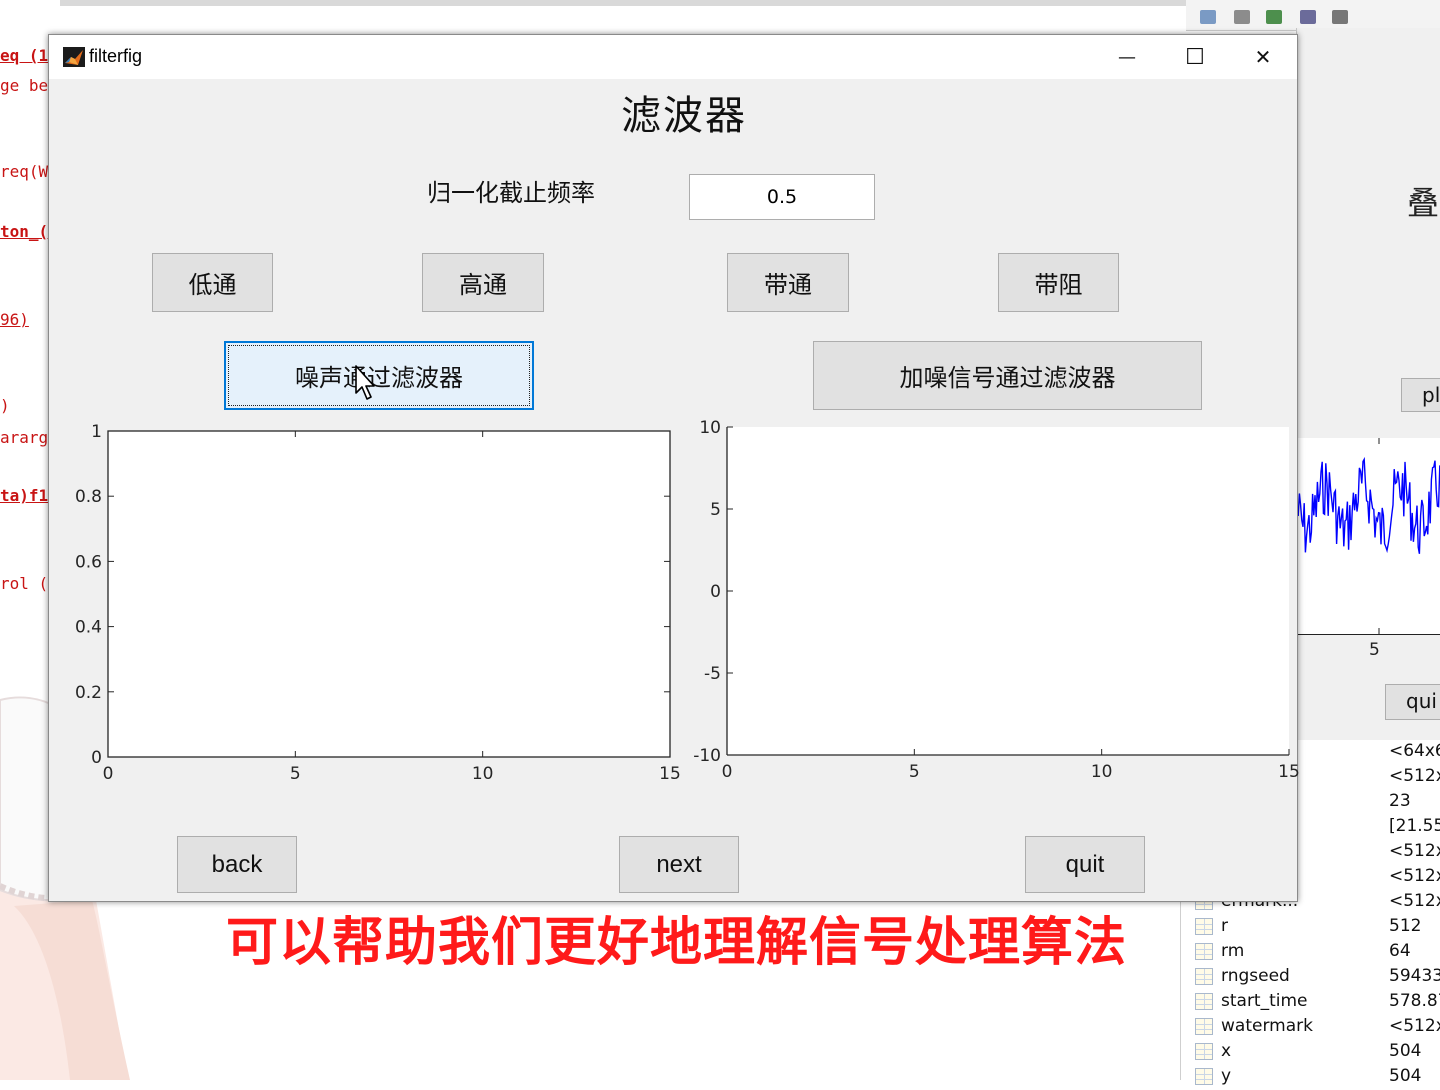 This screenshot has width=1440, height=1090. What do you see at coordinates (14, 319) in the screenshot?
I see `code-line: 96)` at bounding box center [14, 319].